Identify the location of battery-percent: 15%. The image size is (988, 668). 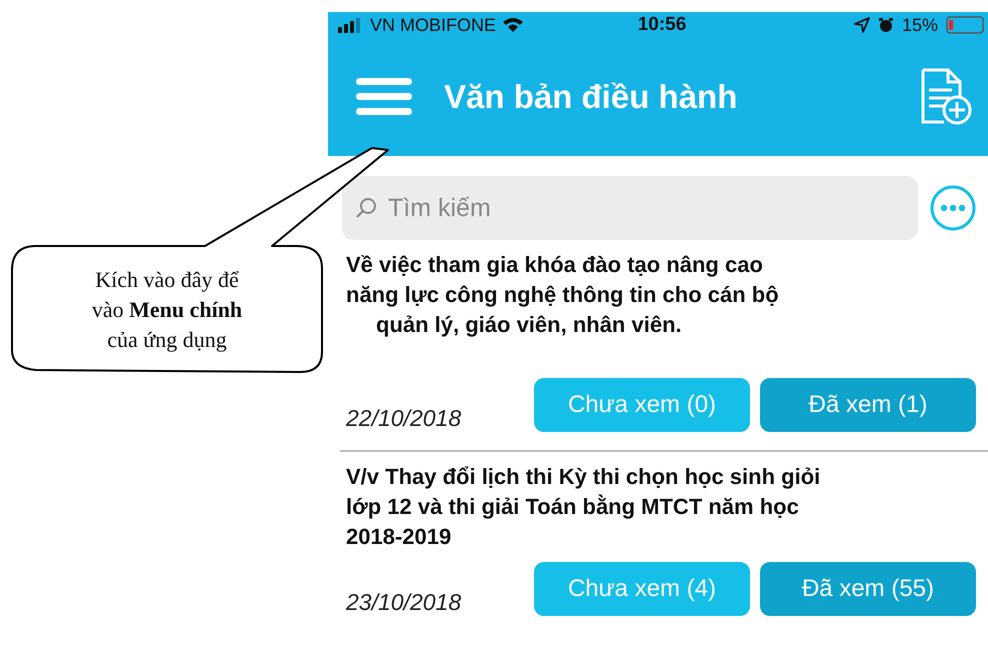
(920, 25).